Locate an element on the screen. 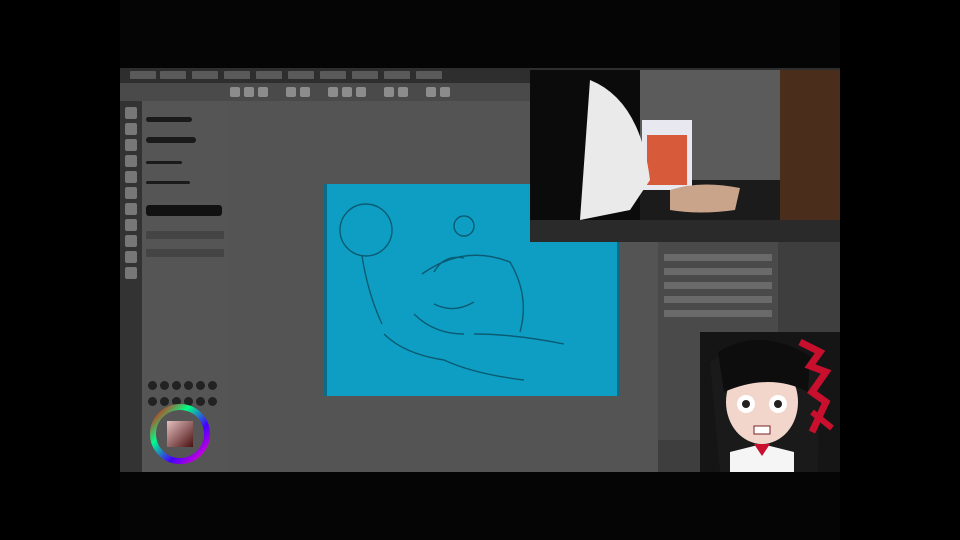  flip-button is located at coordinates (445, 92).